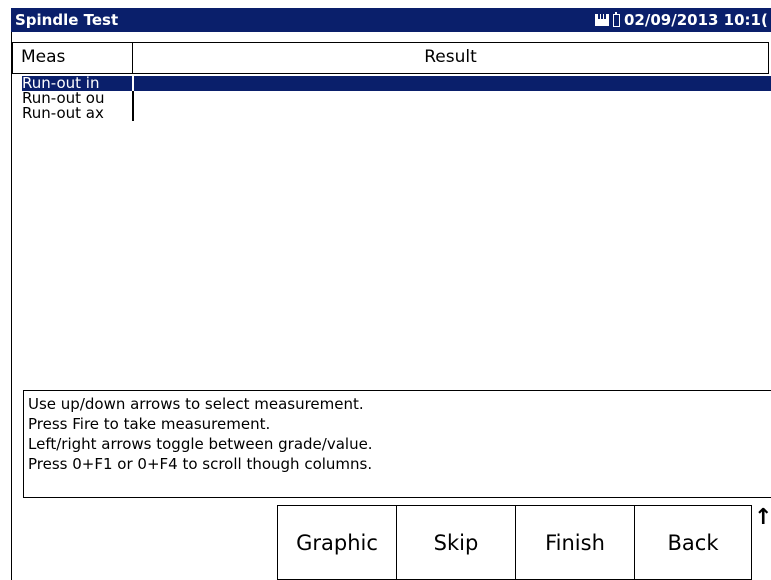 The height and width of the screenshot is (580, 771). Describe the element at coordinates (63, 113) in the screenshot. I see `meas-cell: Run-out ax` at that location.